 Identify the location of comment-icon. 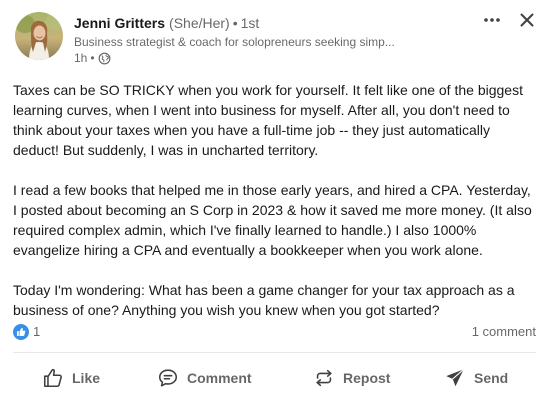
(168, 378).